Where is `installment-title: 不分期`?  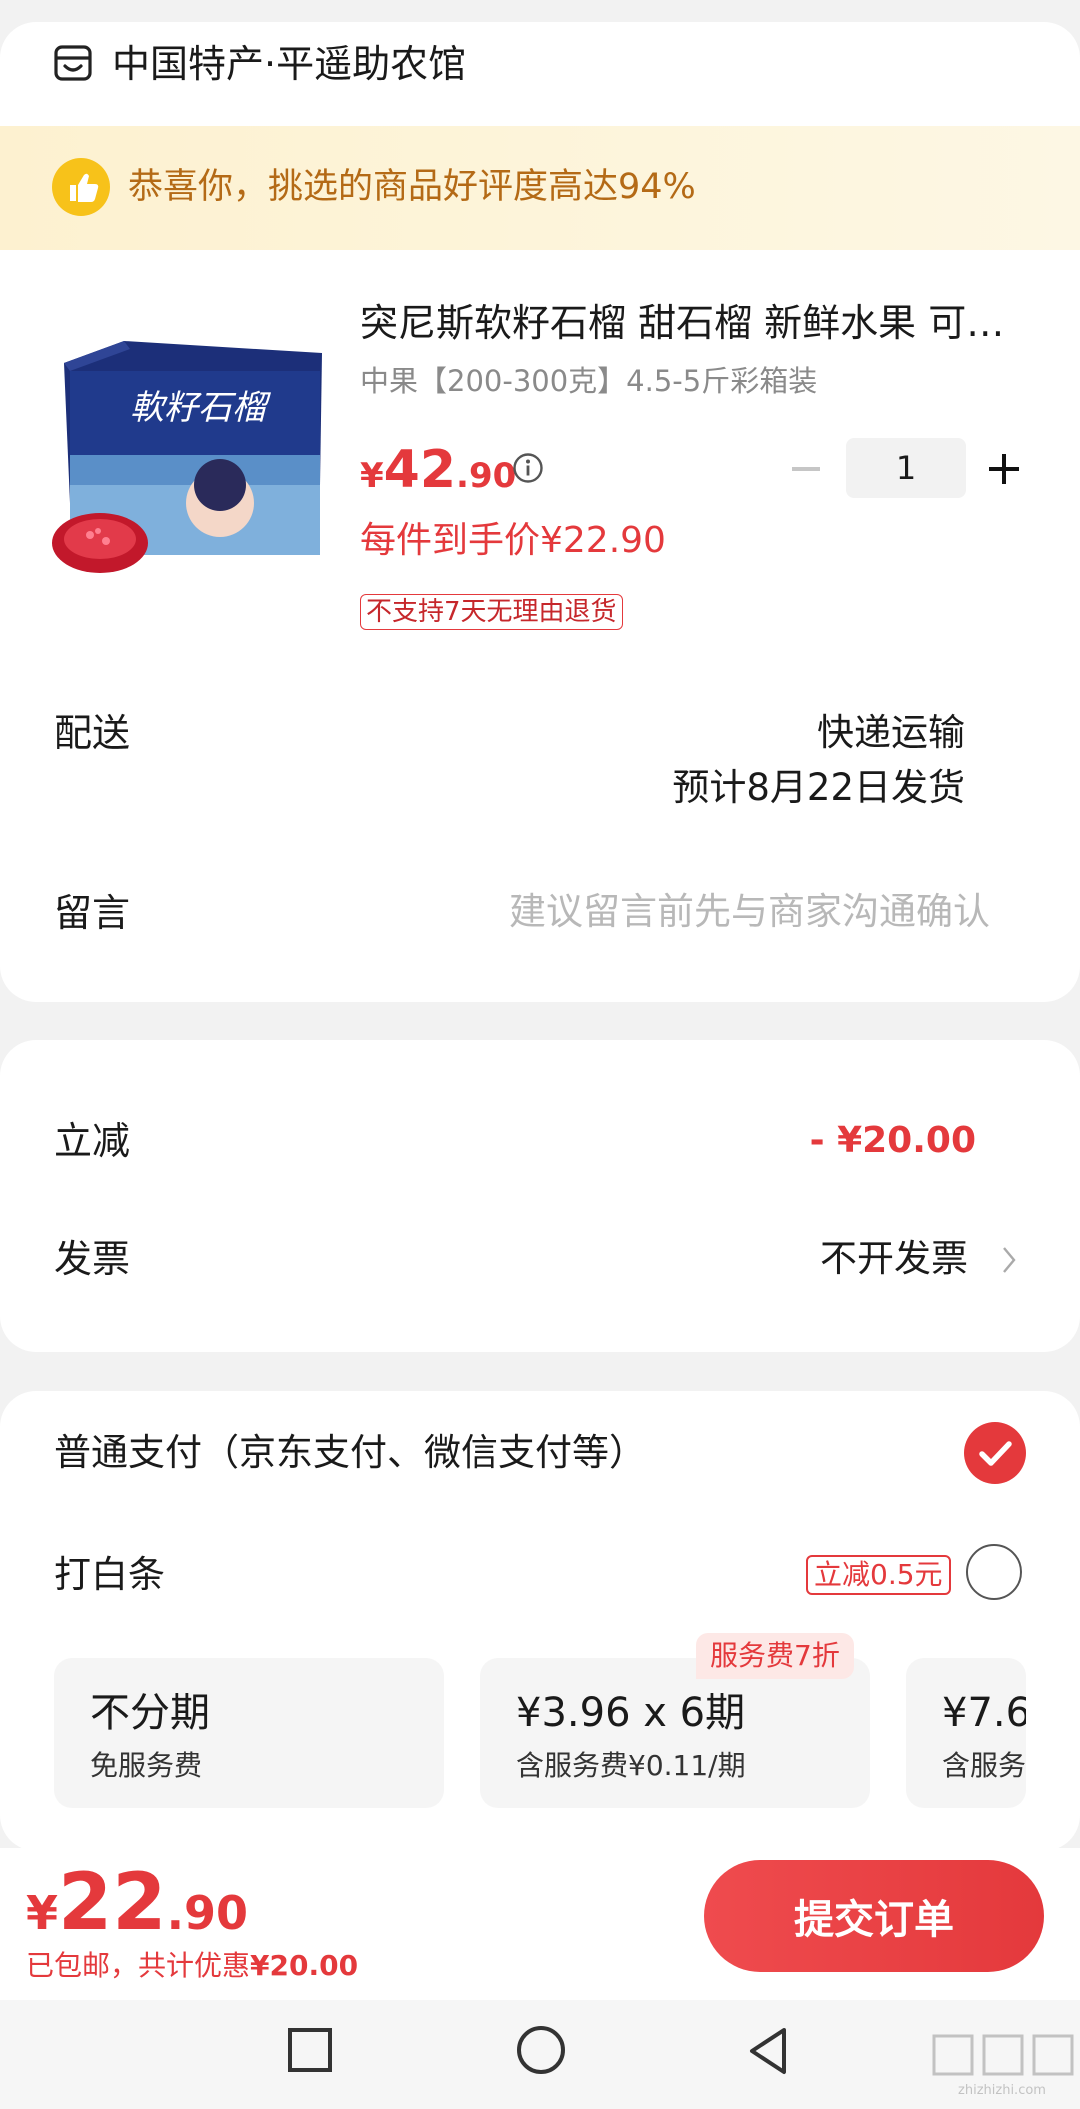 installment-title: 不分期 is located at coordinates (150, 1713).